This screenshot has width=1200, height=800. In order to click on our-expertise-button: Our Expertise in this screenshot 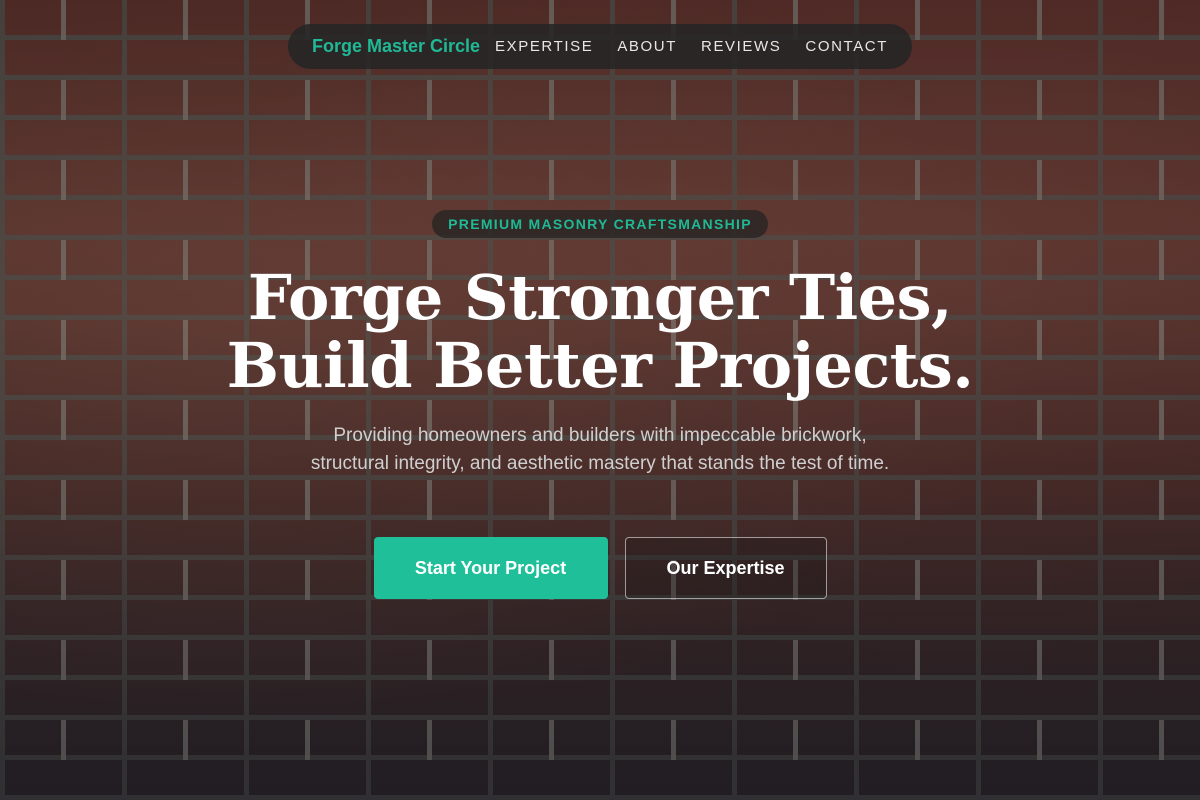, I will do `click(725, 568)`.